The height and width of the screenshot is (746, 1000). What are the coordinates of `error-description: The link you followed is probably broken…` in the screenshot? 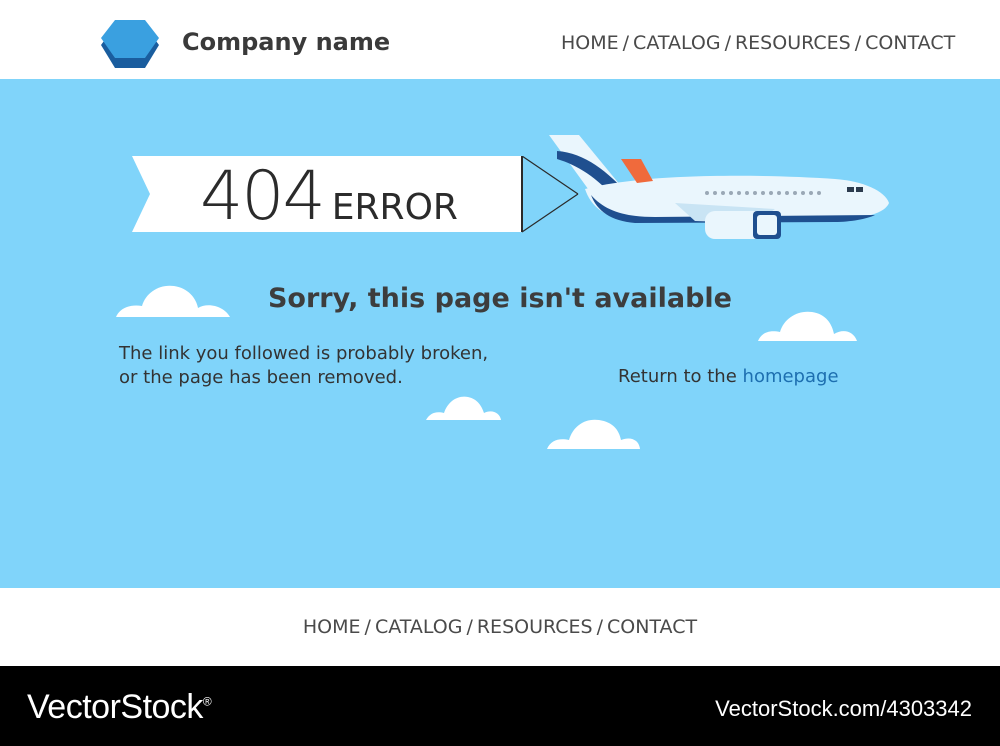 It's located at (303, 366).